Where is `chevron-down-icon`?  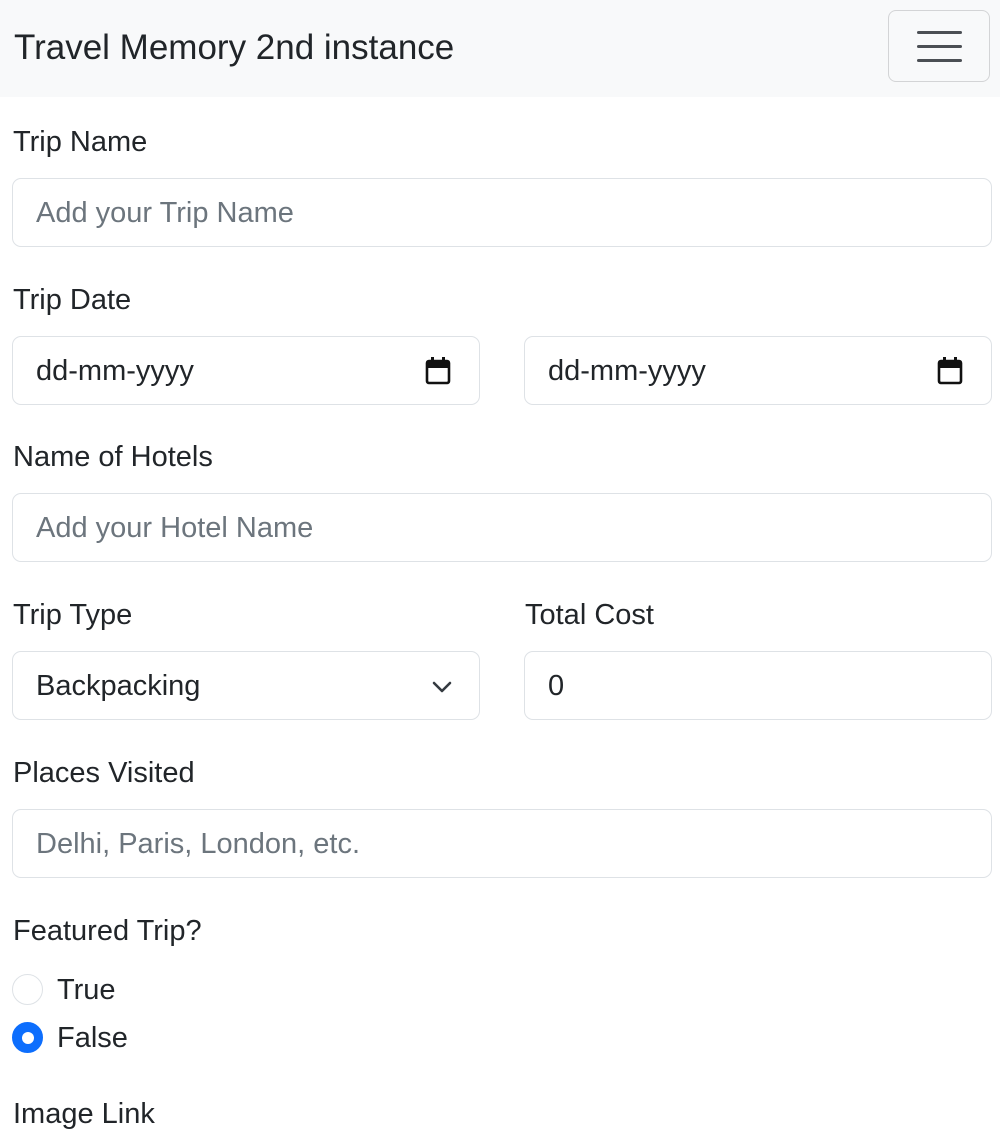
chevron-down-icon is located at coordinates (442, 687).